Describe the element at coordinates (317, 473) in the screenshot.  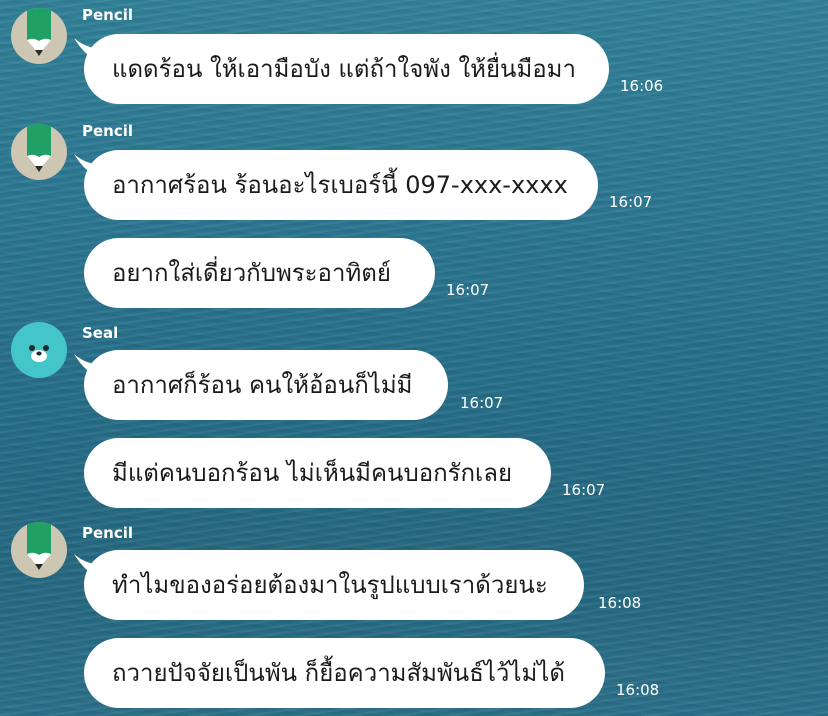
I see `message-bubble: มีแต่คนบอกร้อน ไม่เห็นมีคนบอกรักเลย` at that location.